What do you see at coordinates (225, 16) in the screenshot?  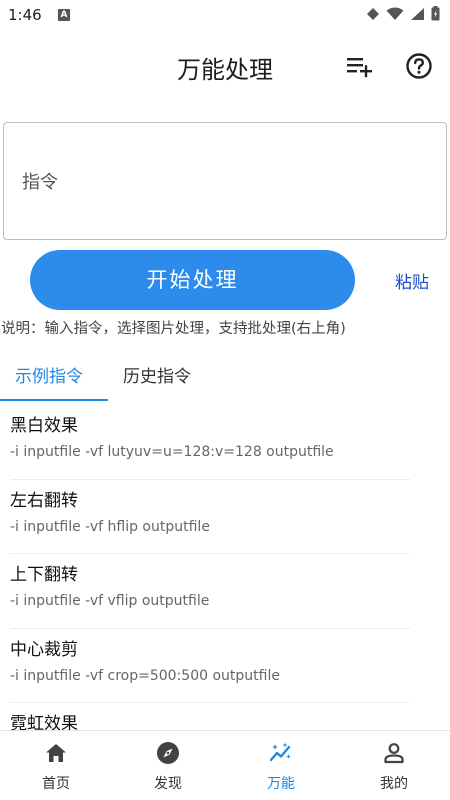 I see `status-bar: 1:46 A` at bounding box center [225, 16].